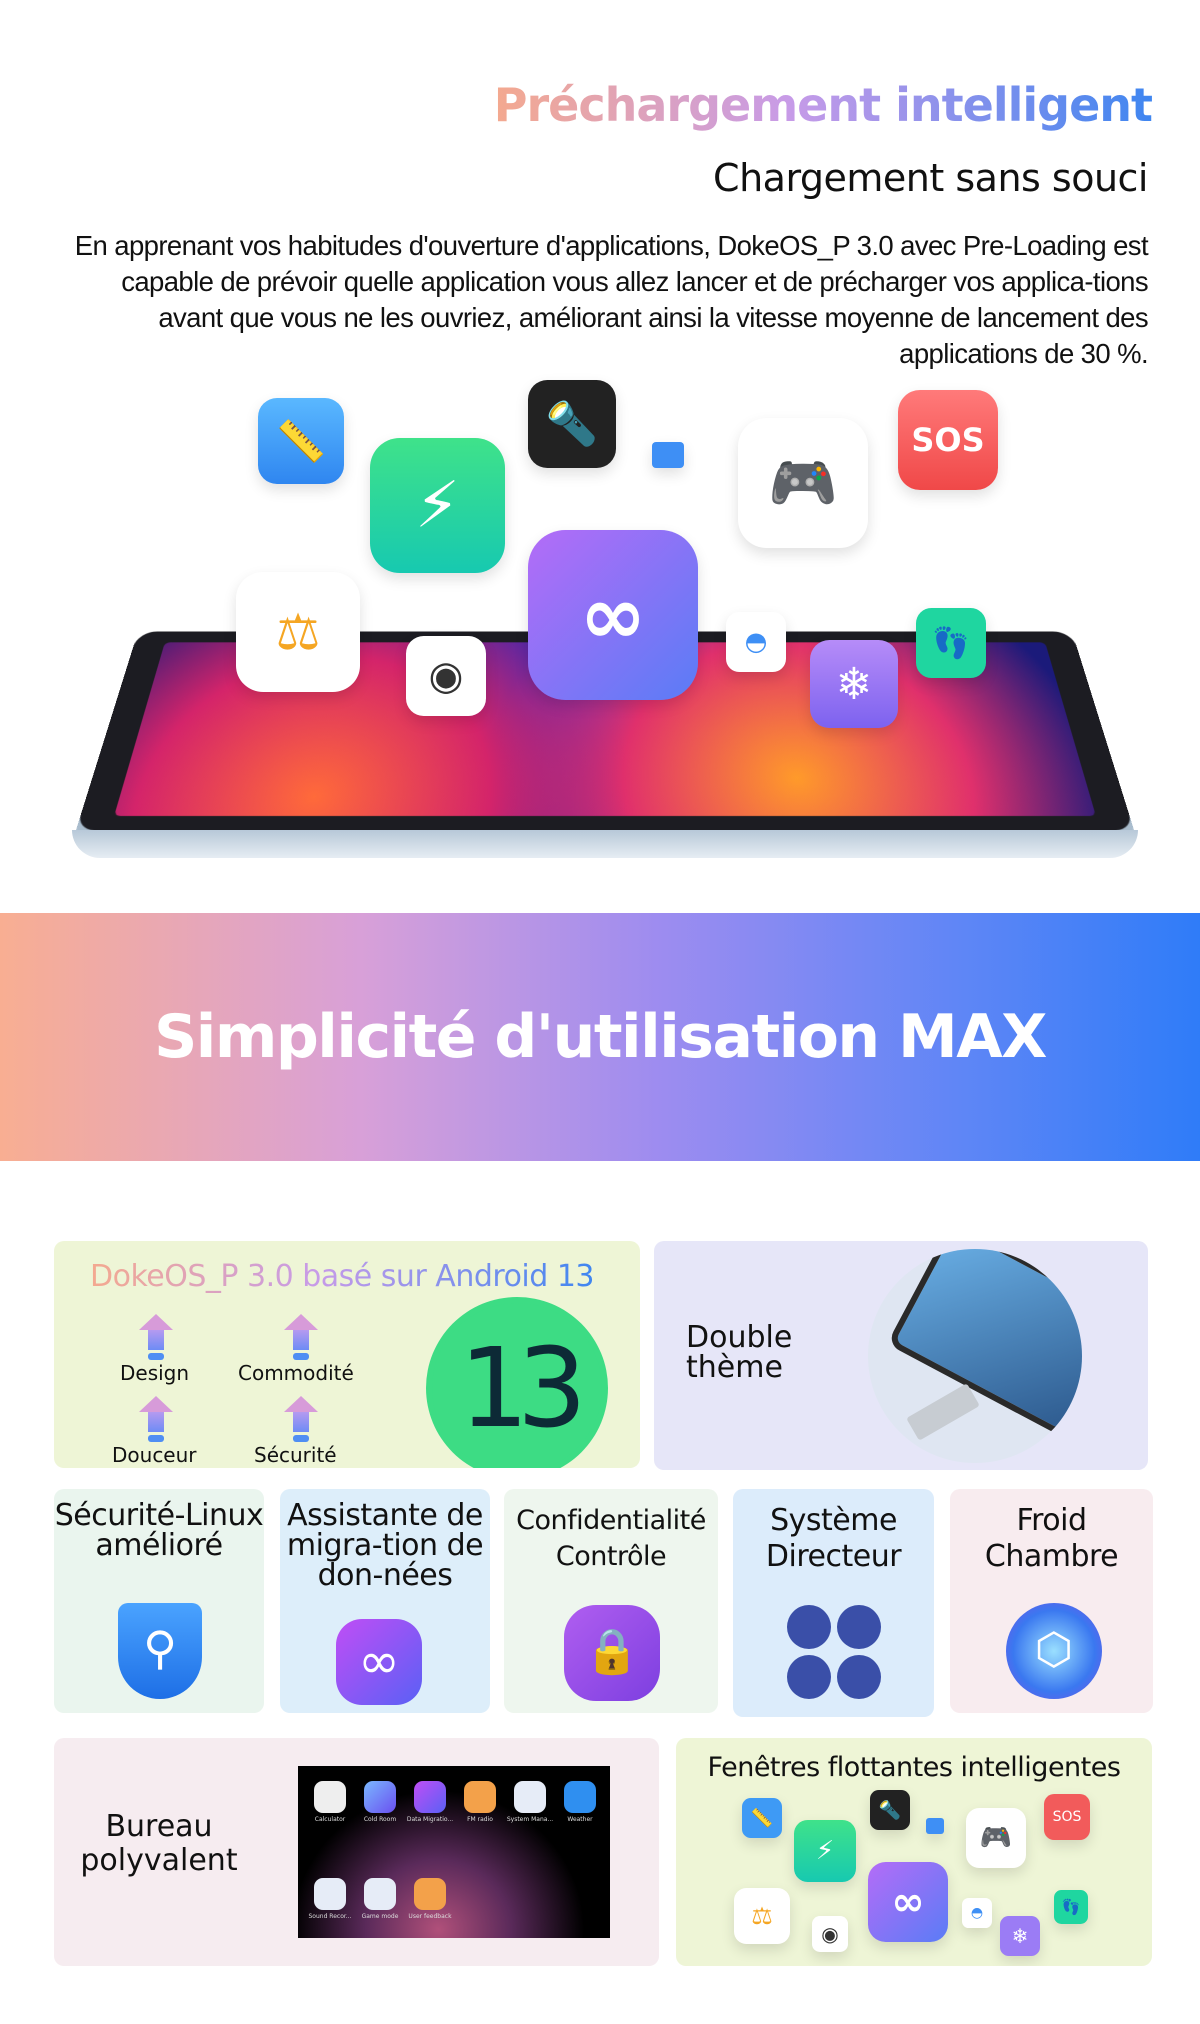 This screenshot has height=2024, width=1200. I want to click on tablet-frame, so click(605, 844).